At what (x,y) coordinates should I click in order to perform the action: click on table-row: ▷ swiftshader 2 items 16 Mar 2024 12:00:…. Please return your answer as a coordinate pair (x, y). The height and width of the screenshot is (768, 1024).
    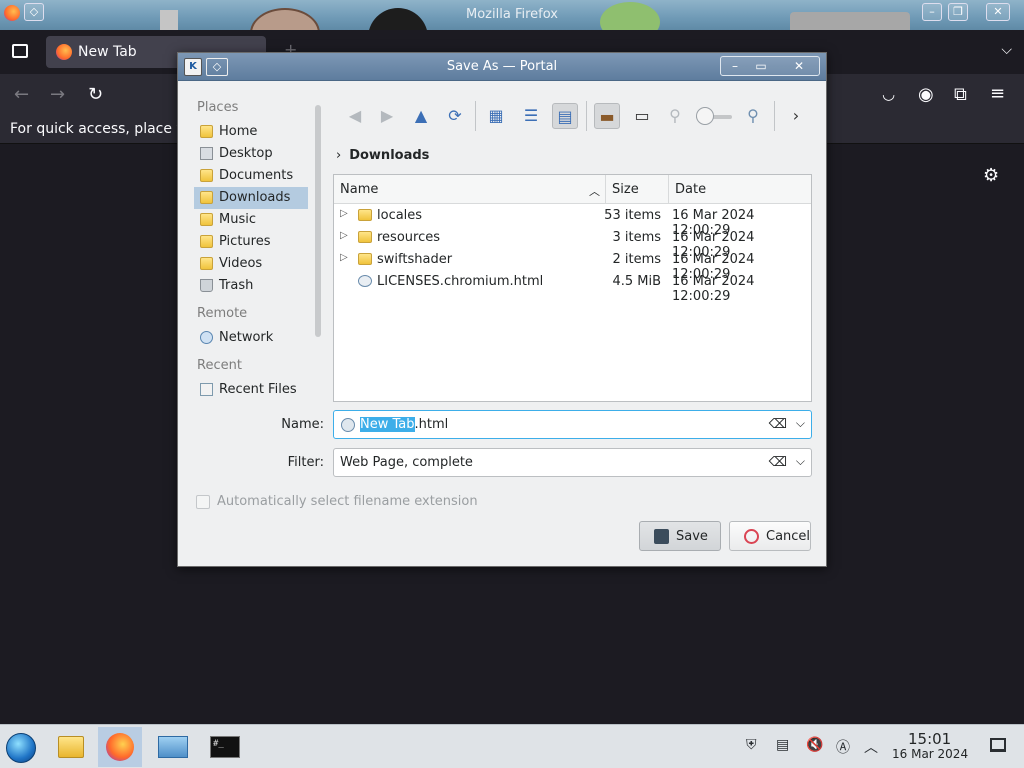
    Looking at the image, I should click on (572, 265).